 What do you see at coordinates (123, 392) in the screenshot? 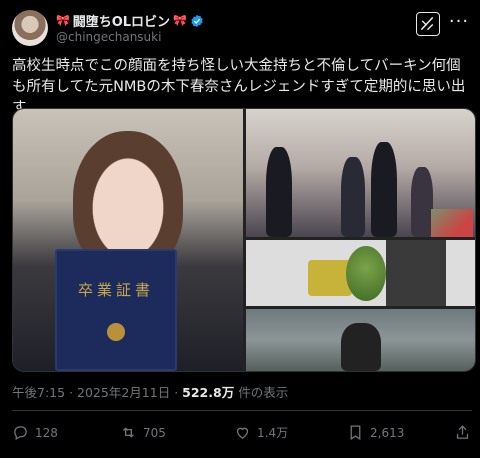
I see `tweet-date: 2025年2月11日` at bounding box center [123, 392].